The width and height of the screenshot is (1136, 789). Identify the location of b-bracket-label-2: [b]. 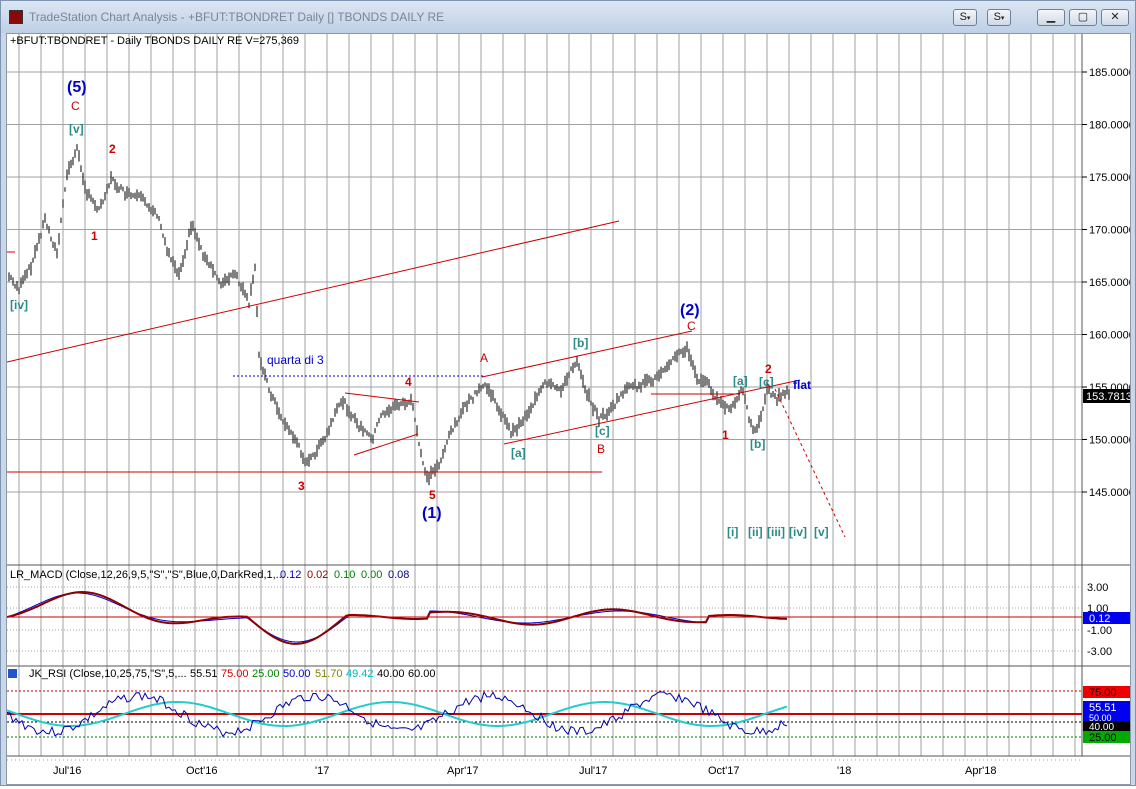
(757, 444).